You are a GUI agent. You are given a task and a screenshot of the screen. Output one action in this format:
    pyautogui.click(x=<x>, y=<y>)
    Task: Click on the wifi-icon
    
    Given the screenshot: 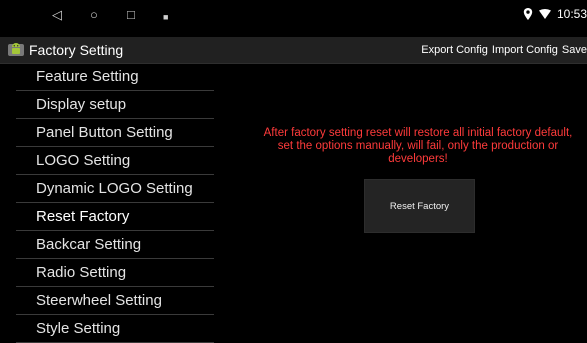 What is the action you would take?
    pyautogui.click(x=544, y=14)
    